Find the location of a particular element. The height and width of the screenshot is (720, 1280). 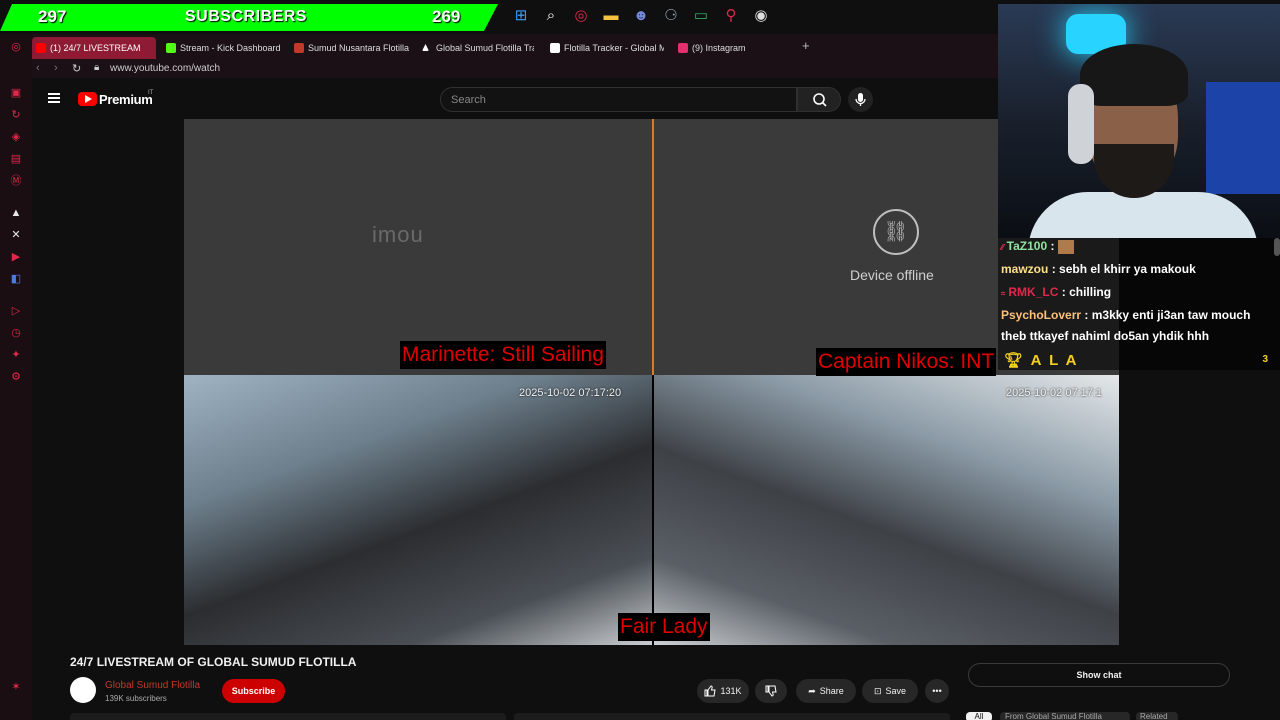

chat-message: ⁄⁄ TaZ100 : is located at coordinates (1037, 246).